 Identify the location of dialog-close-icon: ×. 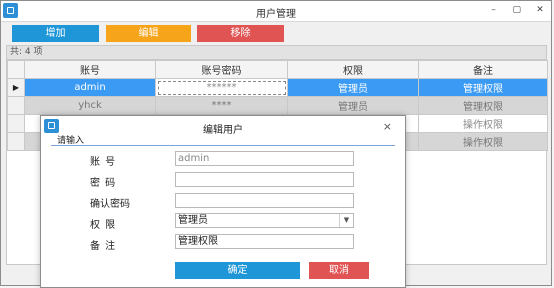
(387, 126).